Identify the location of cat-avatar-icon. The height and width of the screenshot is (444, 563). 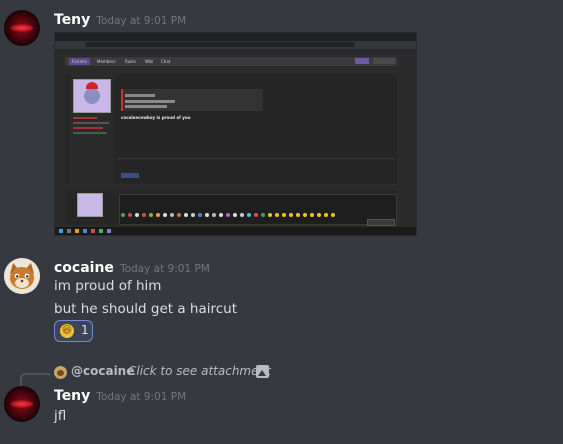
(22, 276).